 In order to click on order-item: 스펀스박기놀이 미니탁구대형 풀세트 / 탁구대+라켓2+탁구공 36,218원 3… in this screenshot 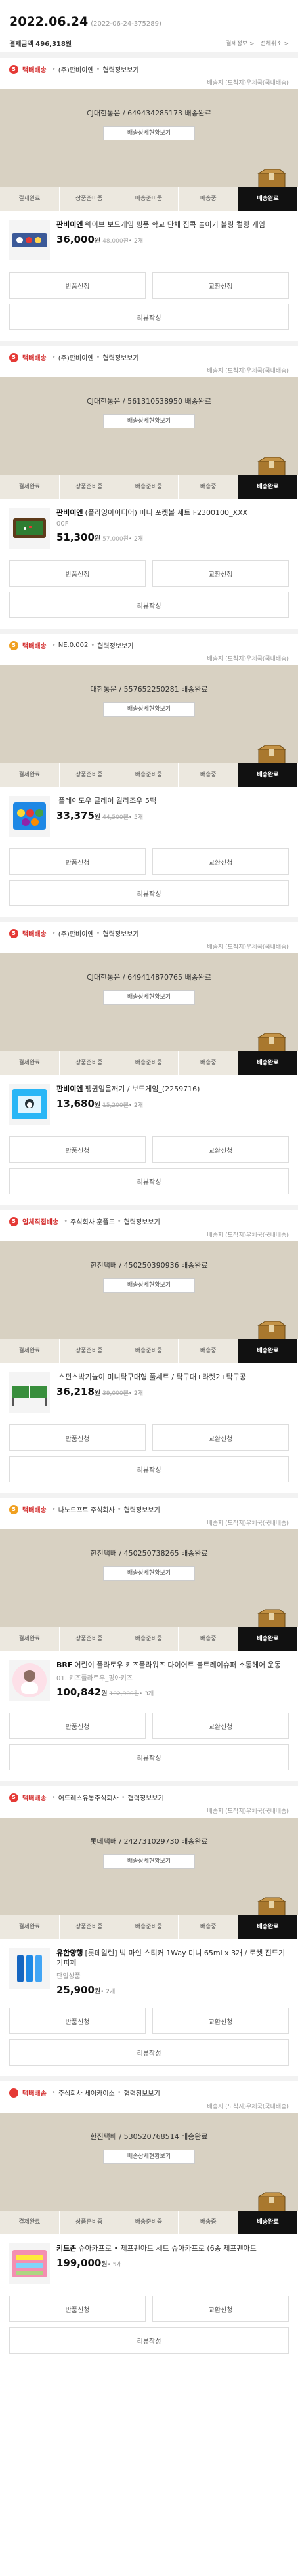, I will do `click(149, 1391)`.